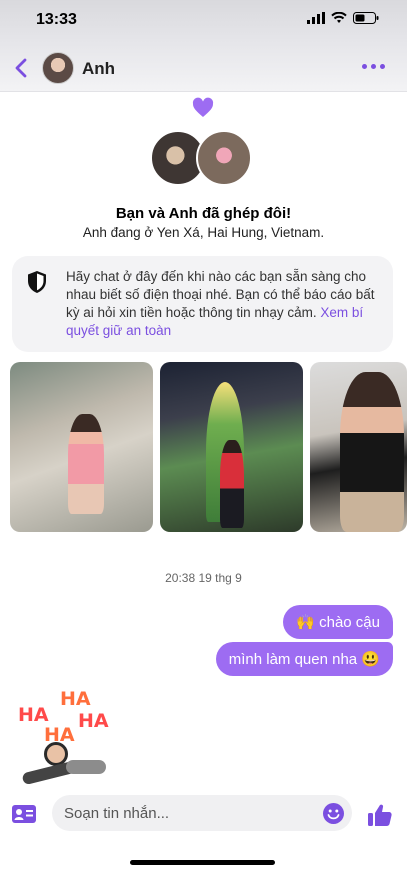 The height and width of the screenshot is (872, 407). What do you see at coordinates (203, 107) in the screenshot?
I see `heart-icon` at bounding box center [203, 107].